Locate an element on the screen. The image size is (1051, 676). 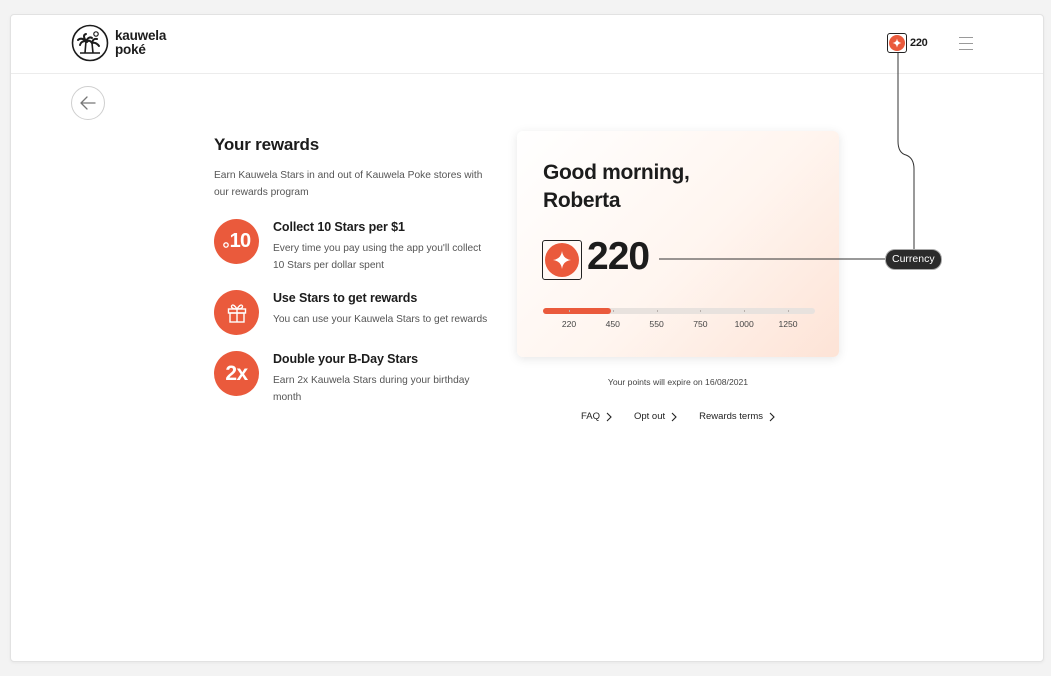
benefit-badge-10: 10 is located at coordinates (236, 241).